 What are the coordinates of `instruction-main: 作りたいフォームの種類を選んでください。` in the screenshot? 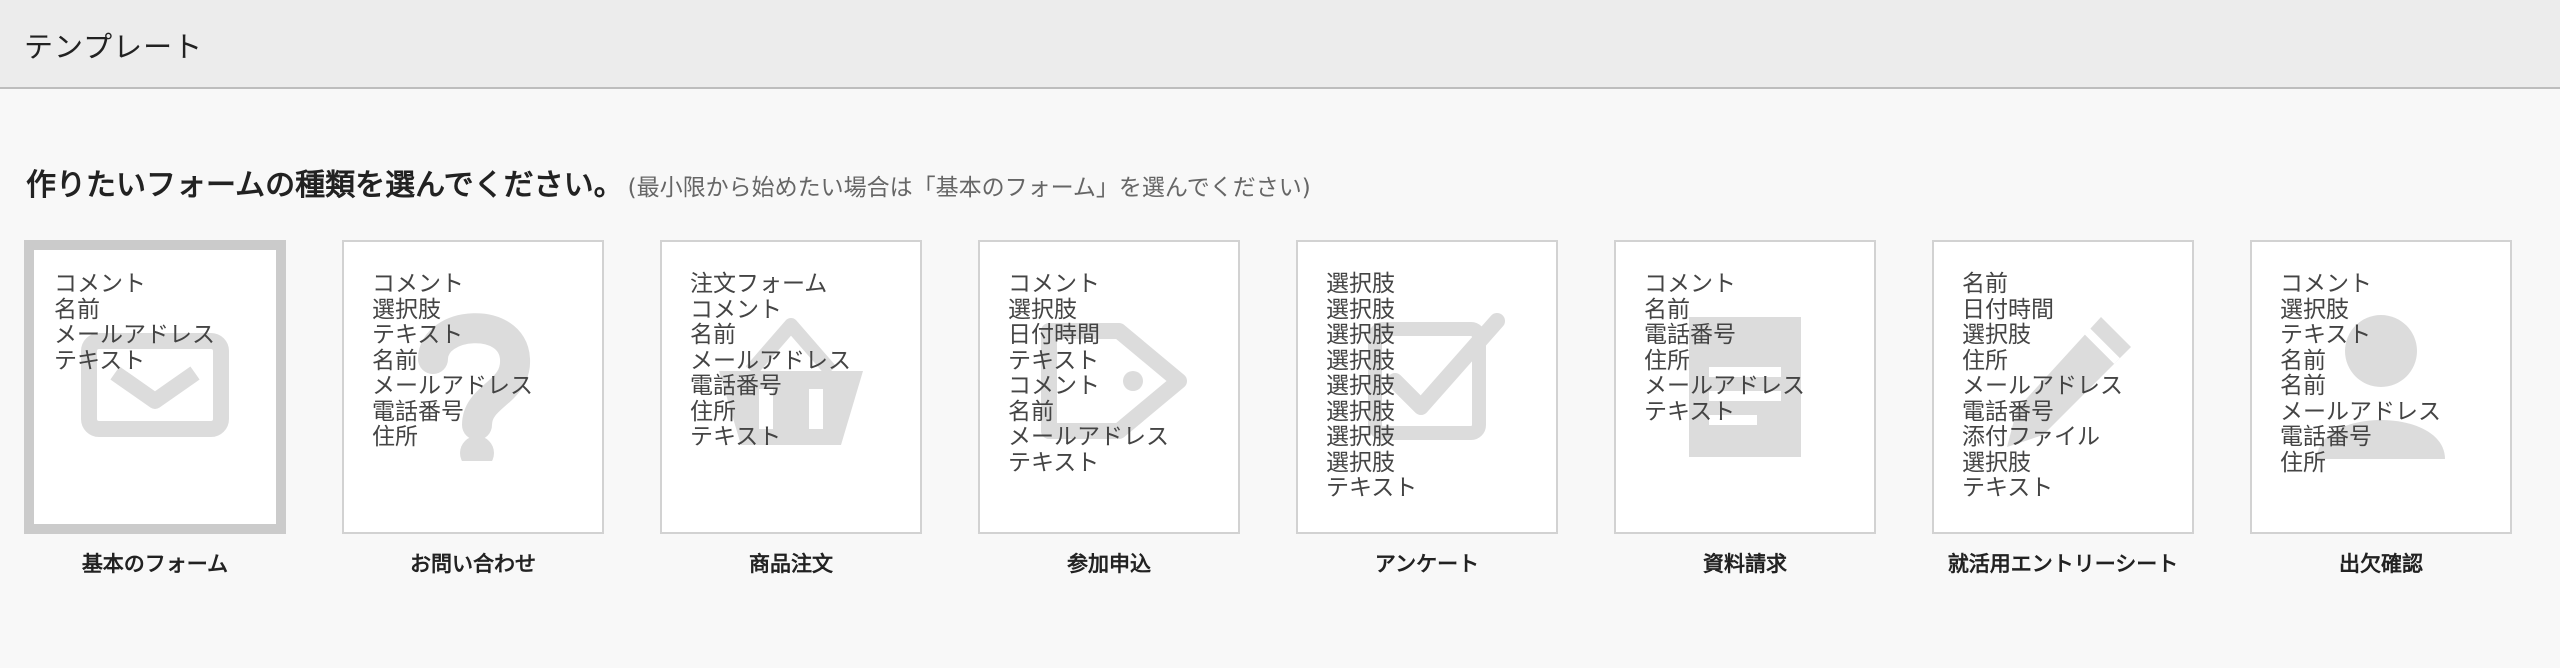 It's located at (325, 185).